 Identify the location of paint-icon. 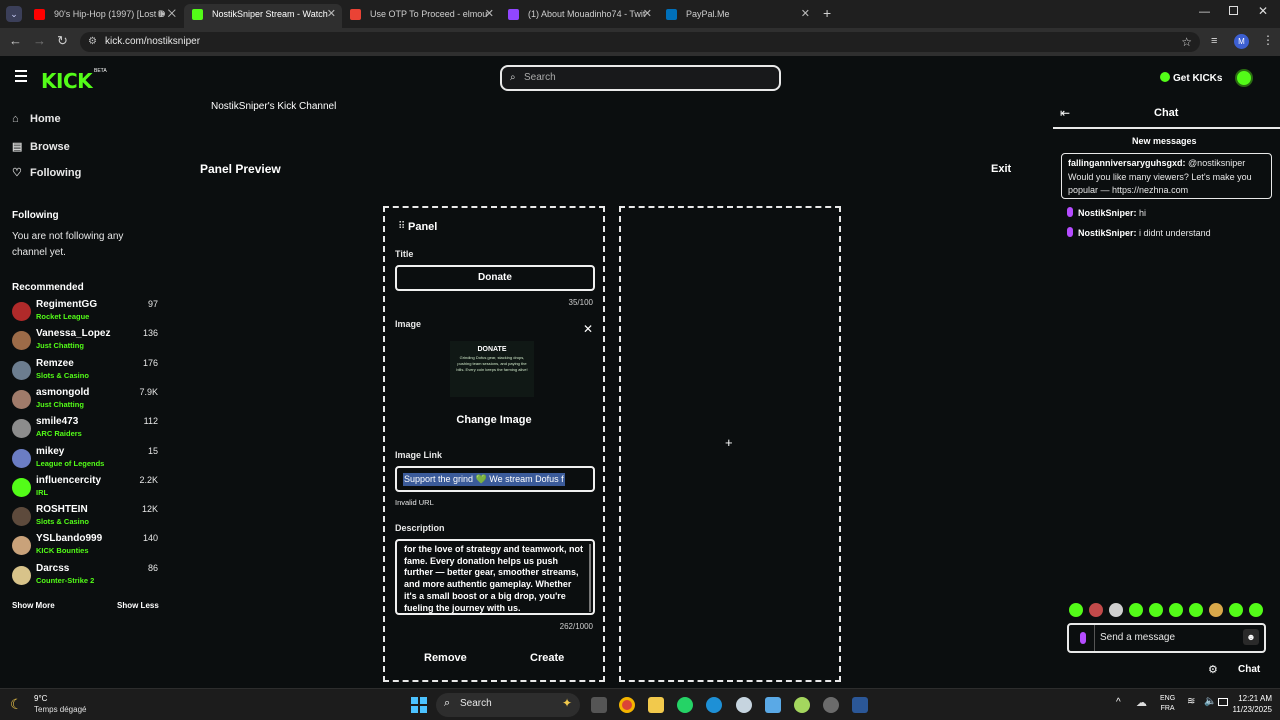
(773, 705).